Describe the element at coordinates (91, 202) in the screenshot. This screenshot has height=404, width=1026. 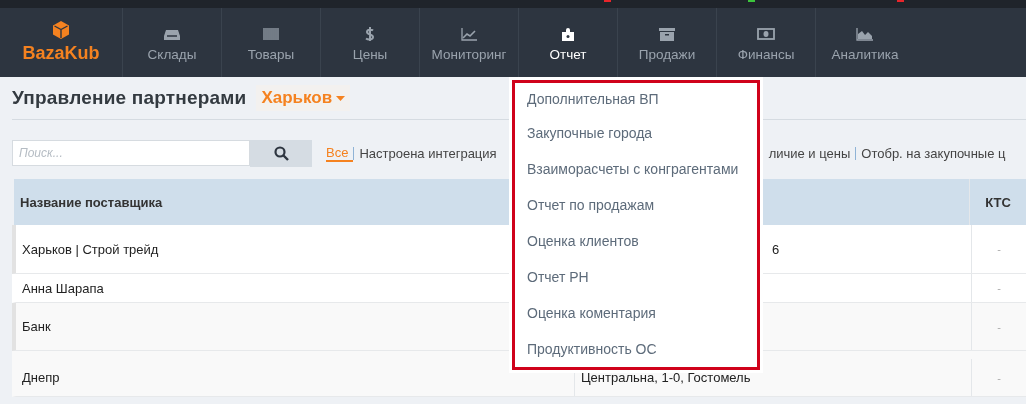
I see `column-header: Название поставщика` at that location.